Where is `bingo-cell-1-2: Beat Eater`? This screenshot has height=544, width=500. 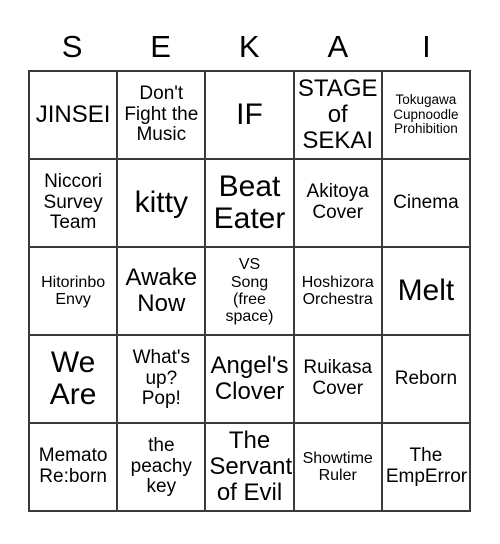
bingo-cell-1-2: Beat Eater is located at coordinates (250, 204).